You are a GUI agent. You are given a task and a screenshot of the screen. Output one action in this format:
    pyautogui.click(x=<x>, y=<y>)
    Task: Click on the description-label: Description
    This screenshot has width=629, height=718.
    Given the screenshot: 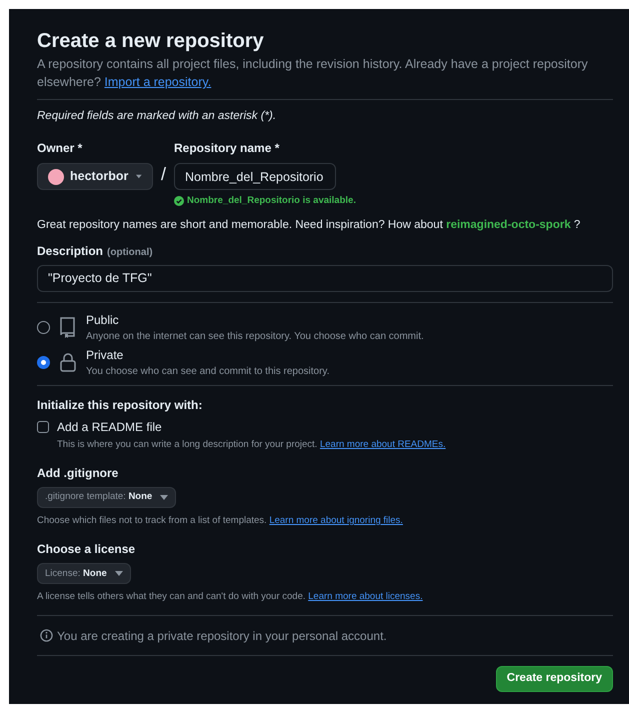 What is the action you would take?
    pyautogui.click(x=70, y=251)
    